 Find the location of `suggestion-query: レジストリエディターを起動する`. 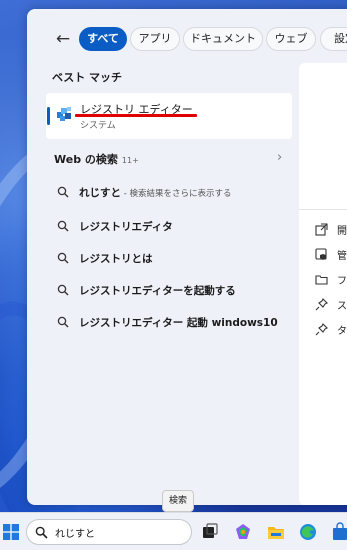

suggestion-query: レジストリエディターを起動する is located at coordinates (157, 291).